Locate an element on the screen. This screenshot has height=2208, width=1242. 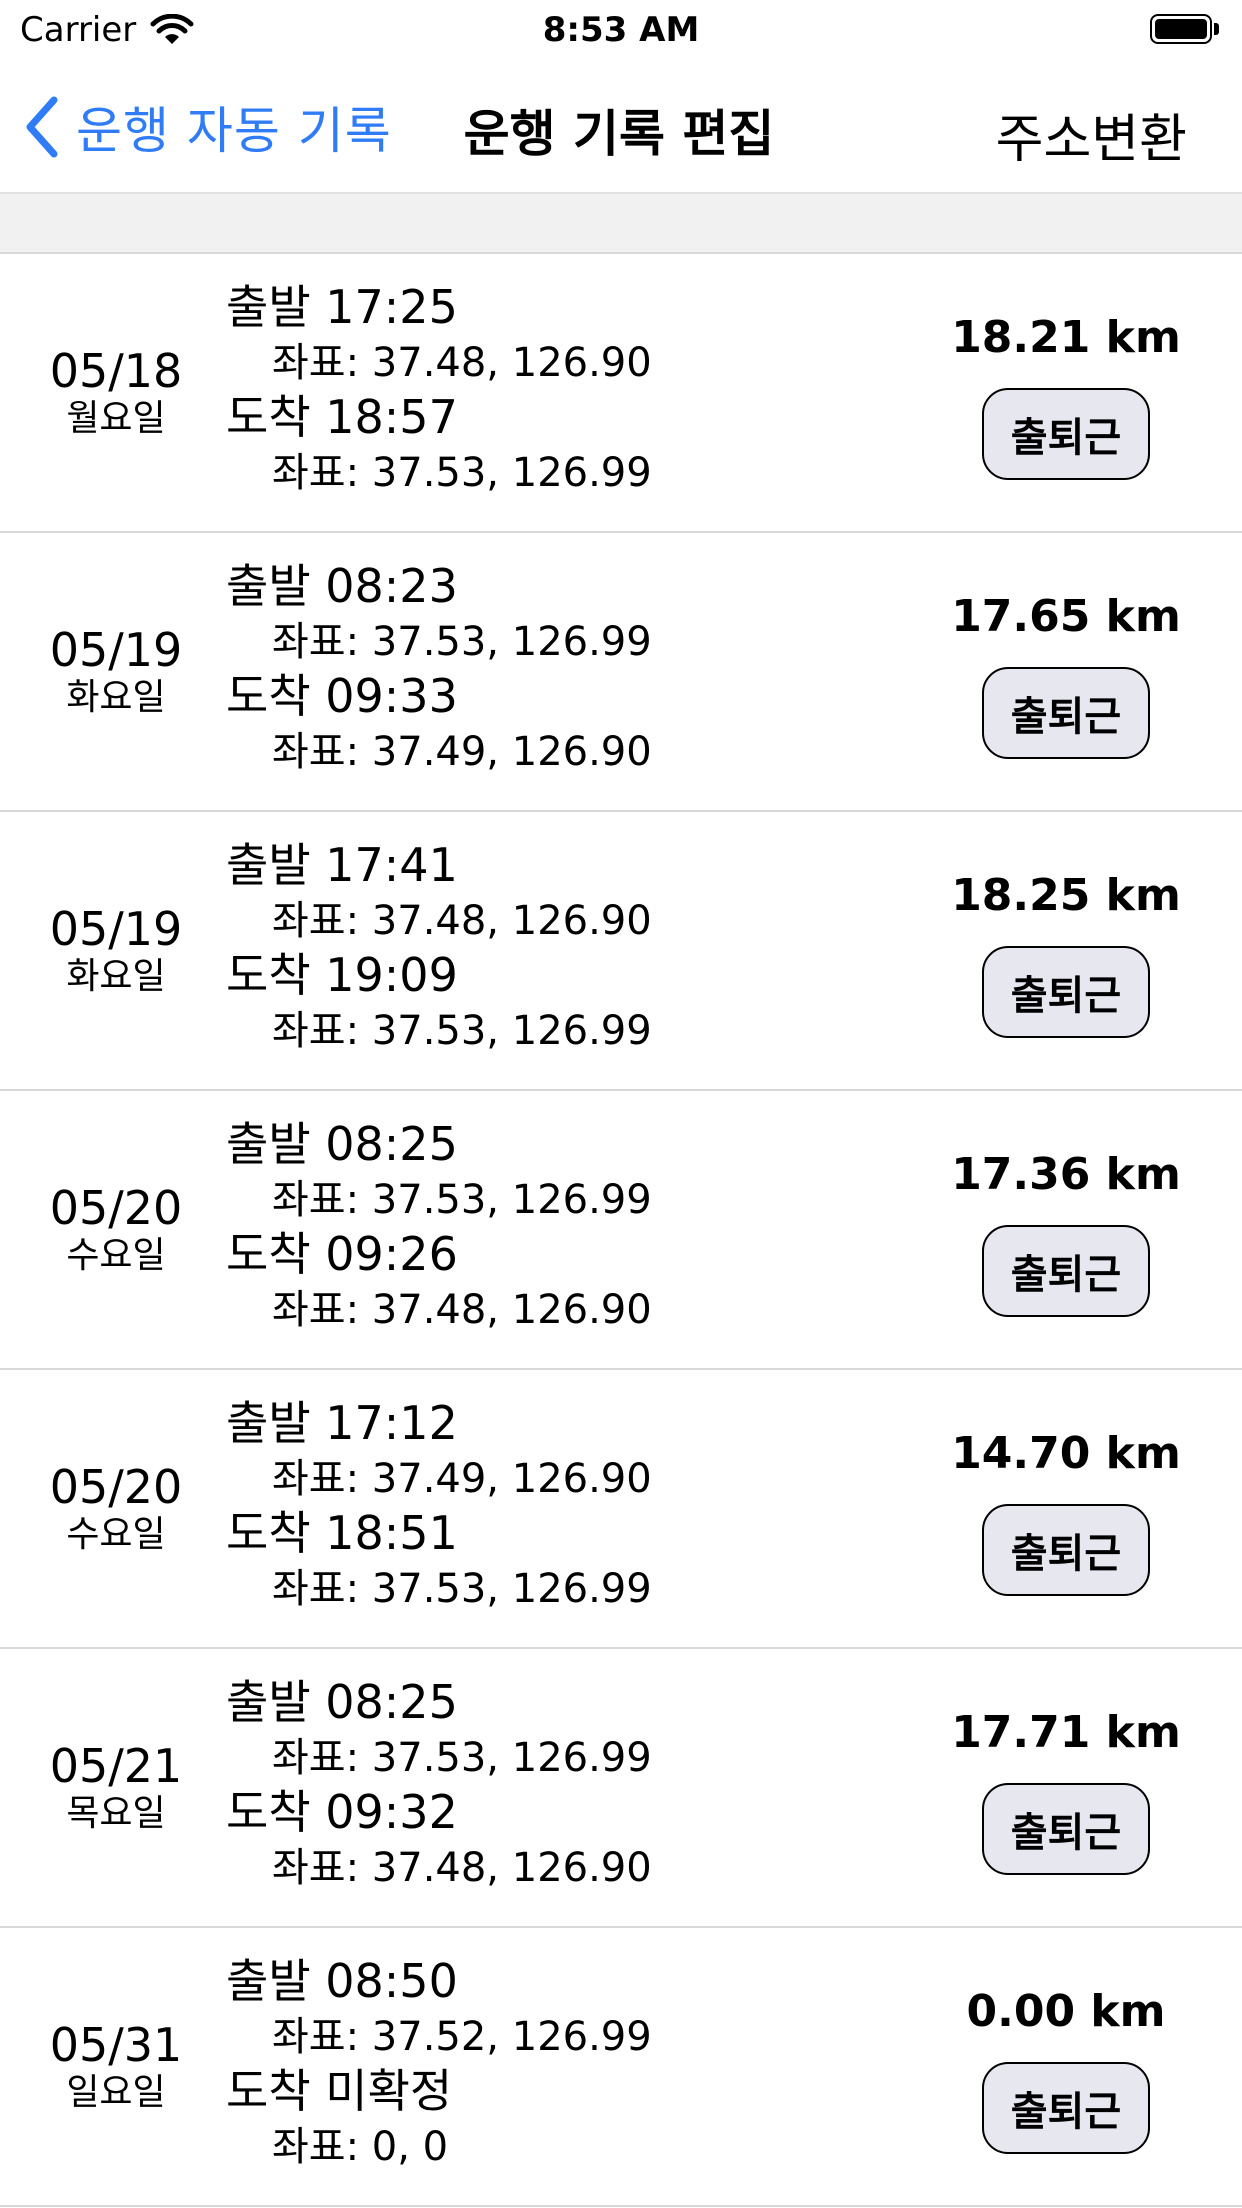
arrival-time: 18:57 is located at coordinates (391, 417).